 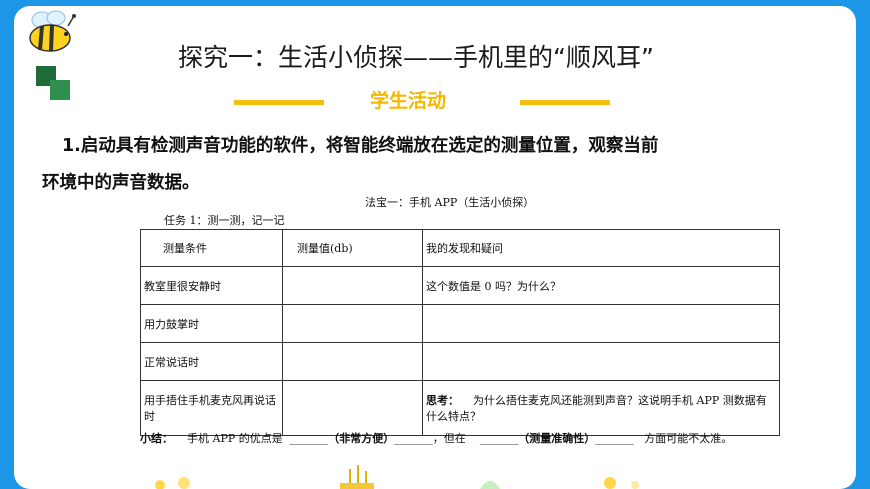 What do you see at coordinates (235, 438) in the screenshot?
I see `summary-part-1: 手机 APP 的优点是` at bounding box center [235, 438].